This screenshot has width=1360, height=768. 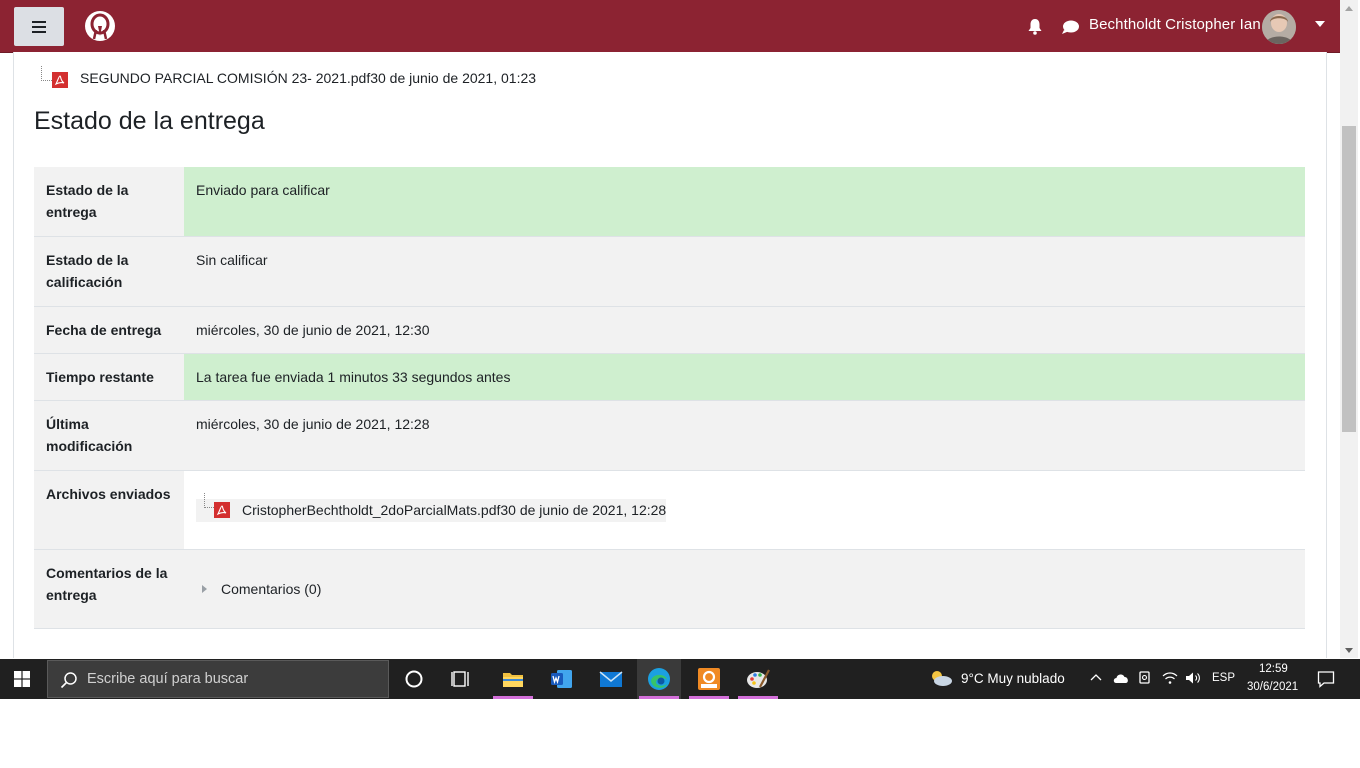 What do you see at coordinates (109, 435) in the screenshot?
I see `row-label: Última modificación` at bounding box center [109, 435].